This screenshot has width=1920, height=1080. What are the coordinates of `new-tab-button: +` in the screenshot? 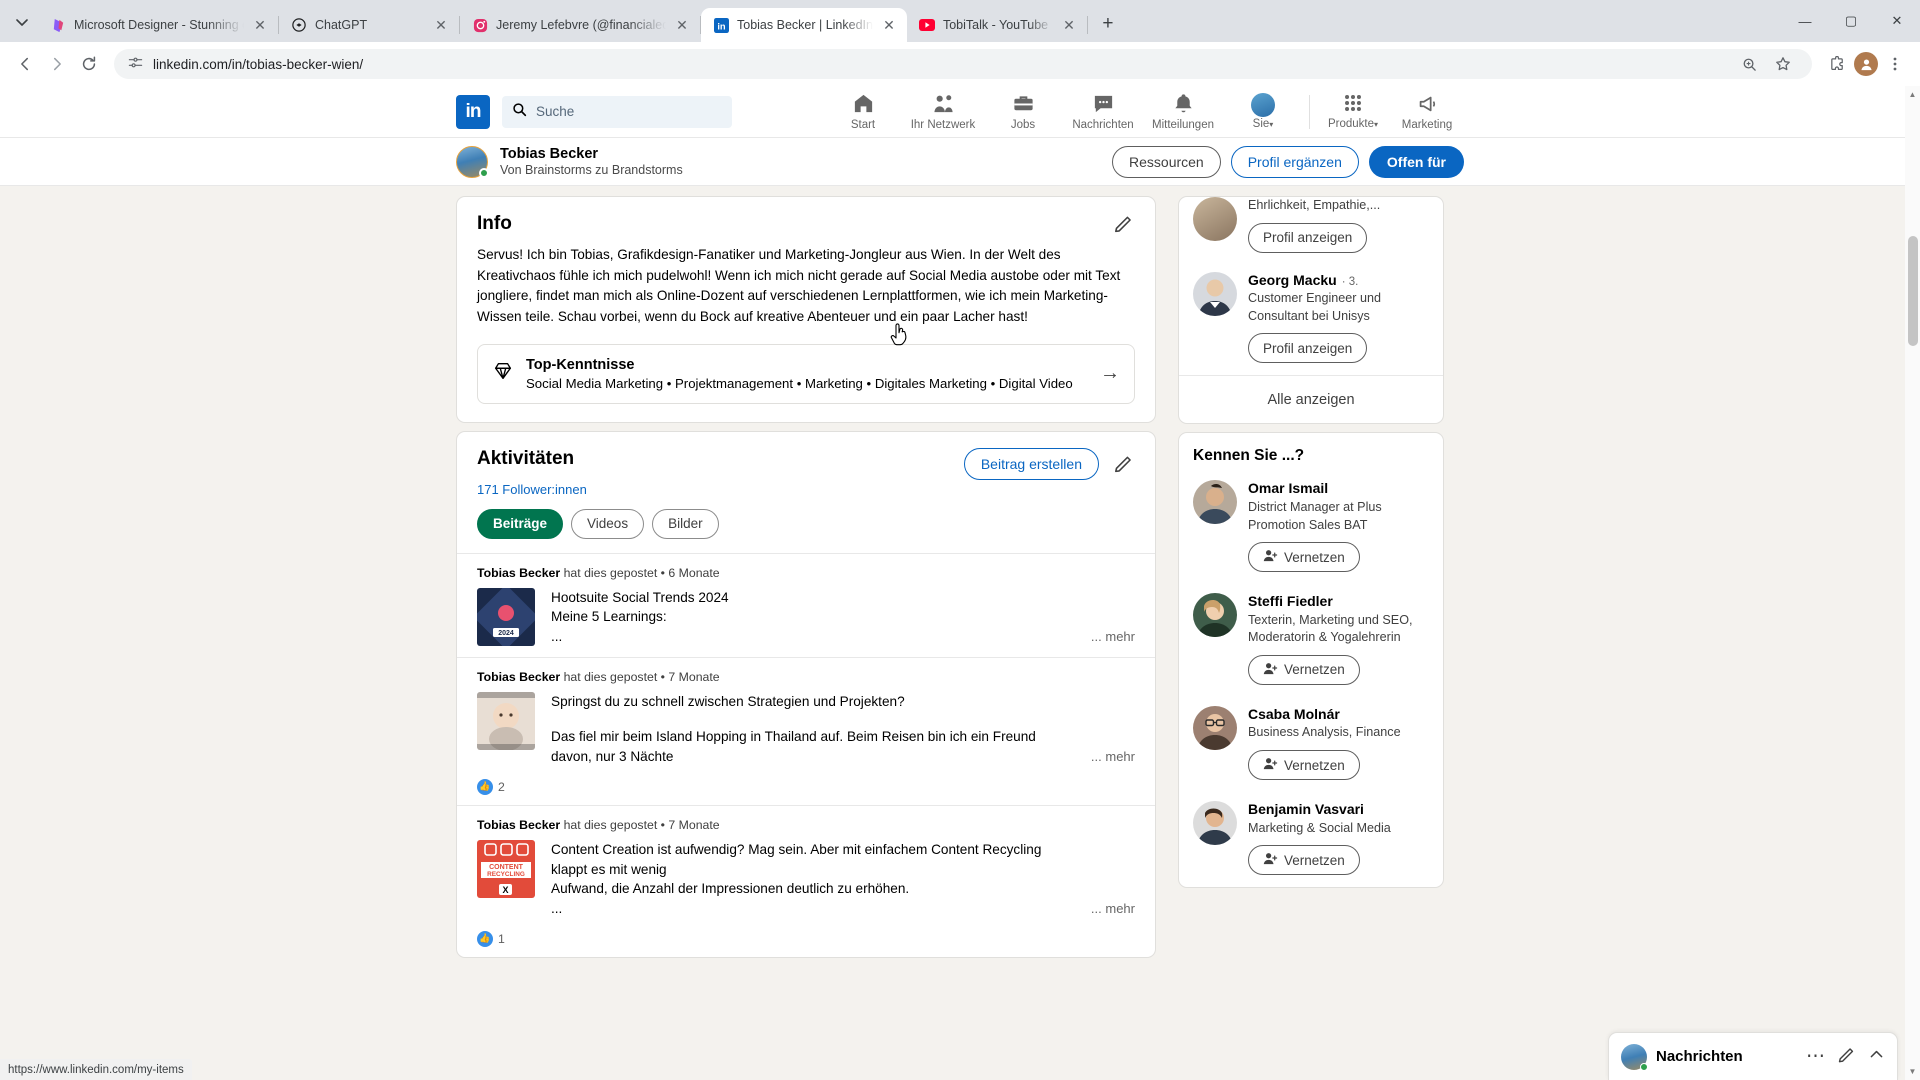 It's located at (1108, 24).